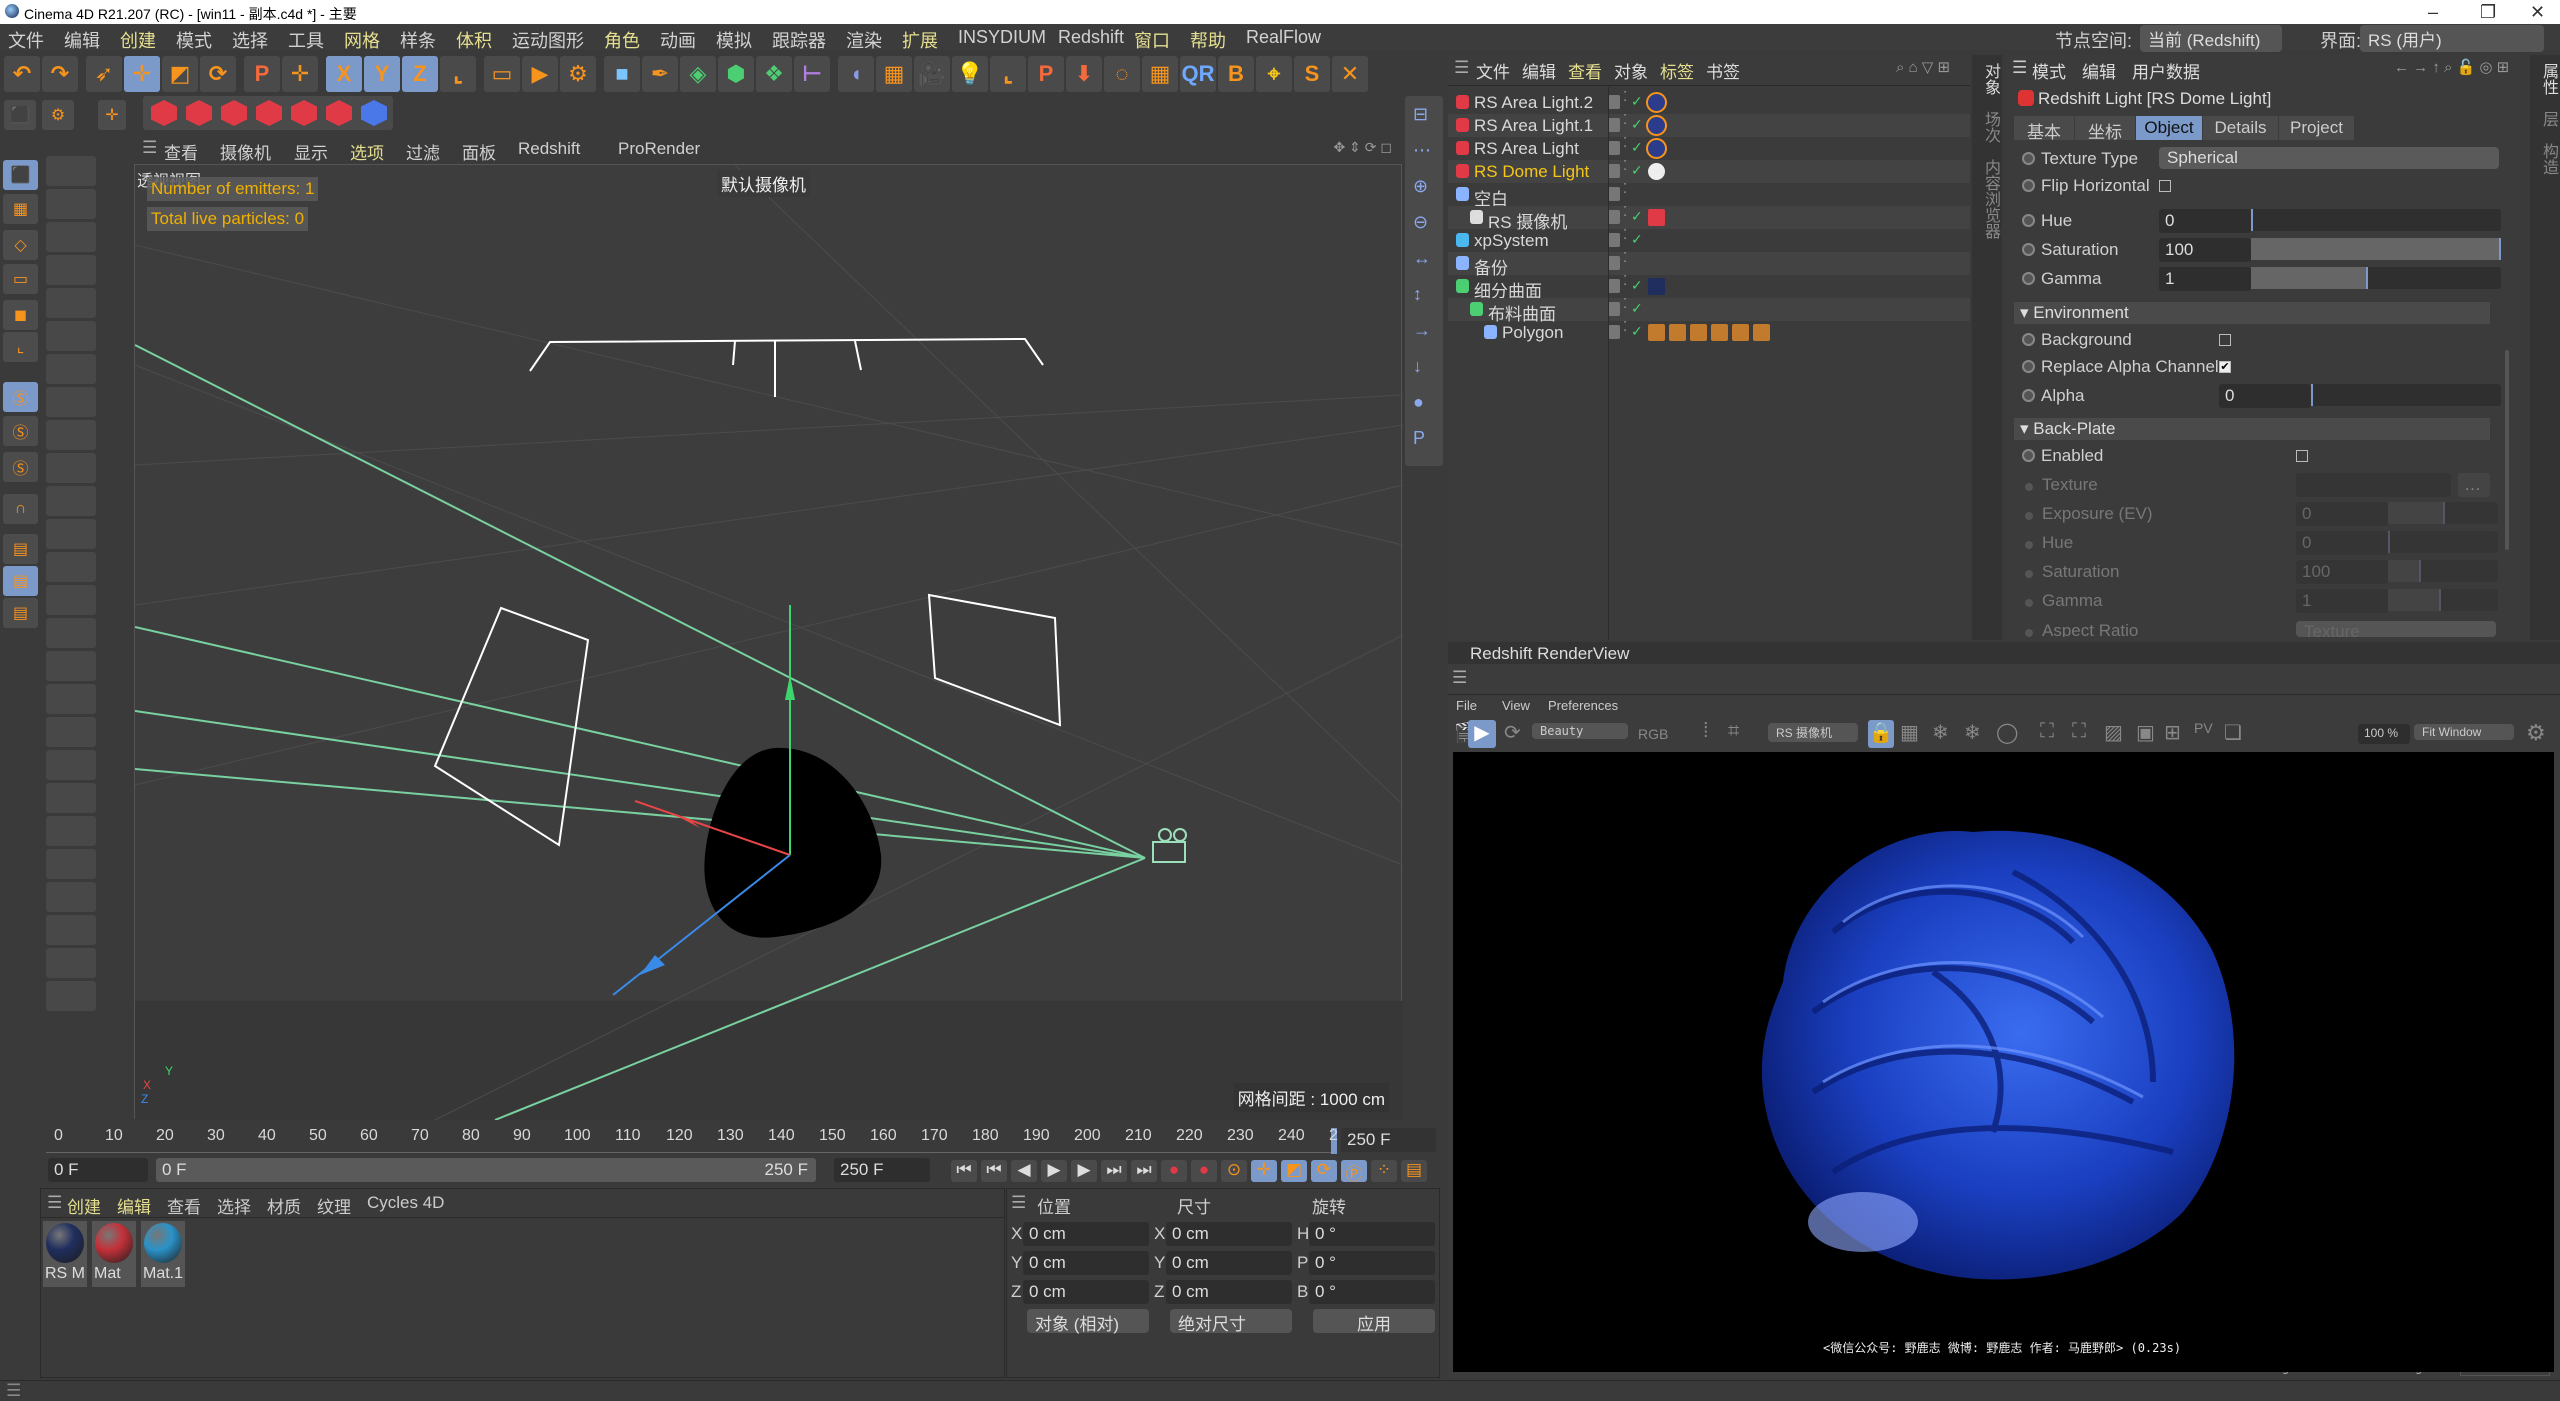  I want to click on material-menu-4: 材质, so click(284, 1205).